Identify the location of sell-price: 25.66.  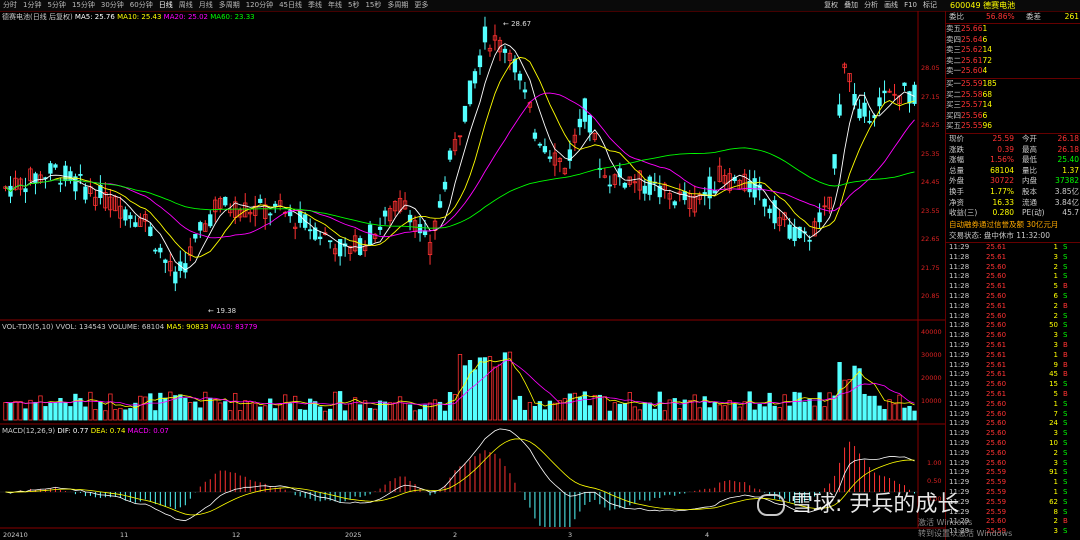
(972, 28).